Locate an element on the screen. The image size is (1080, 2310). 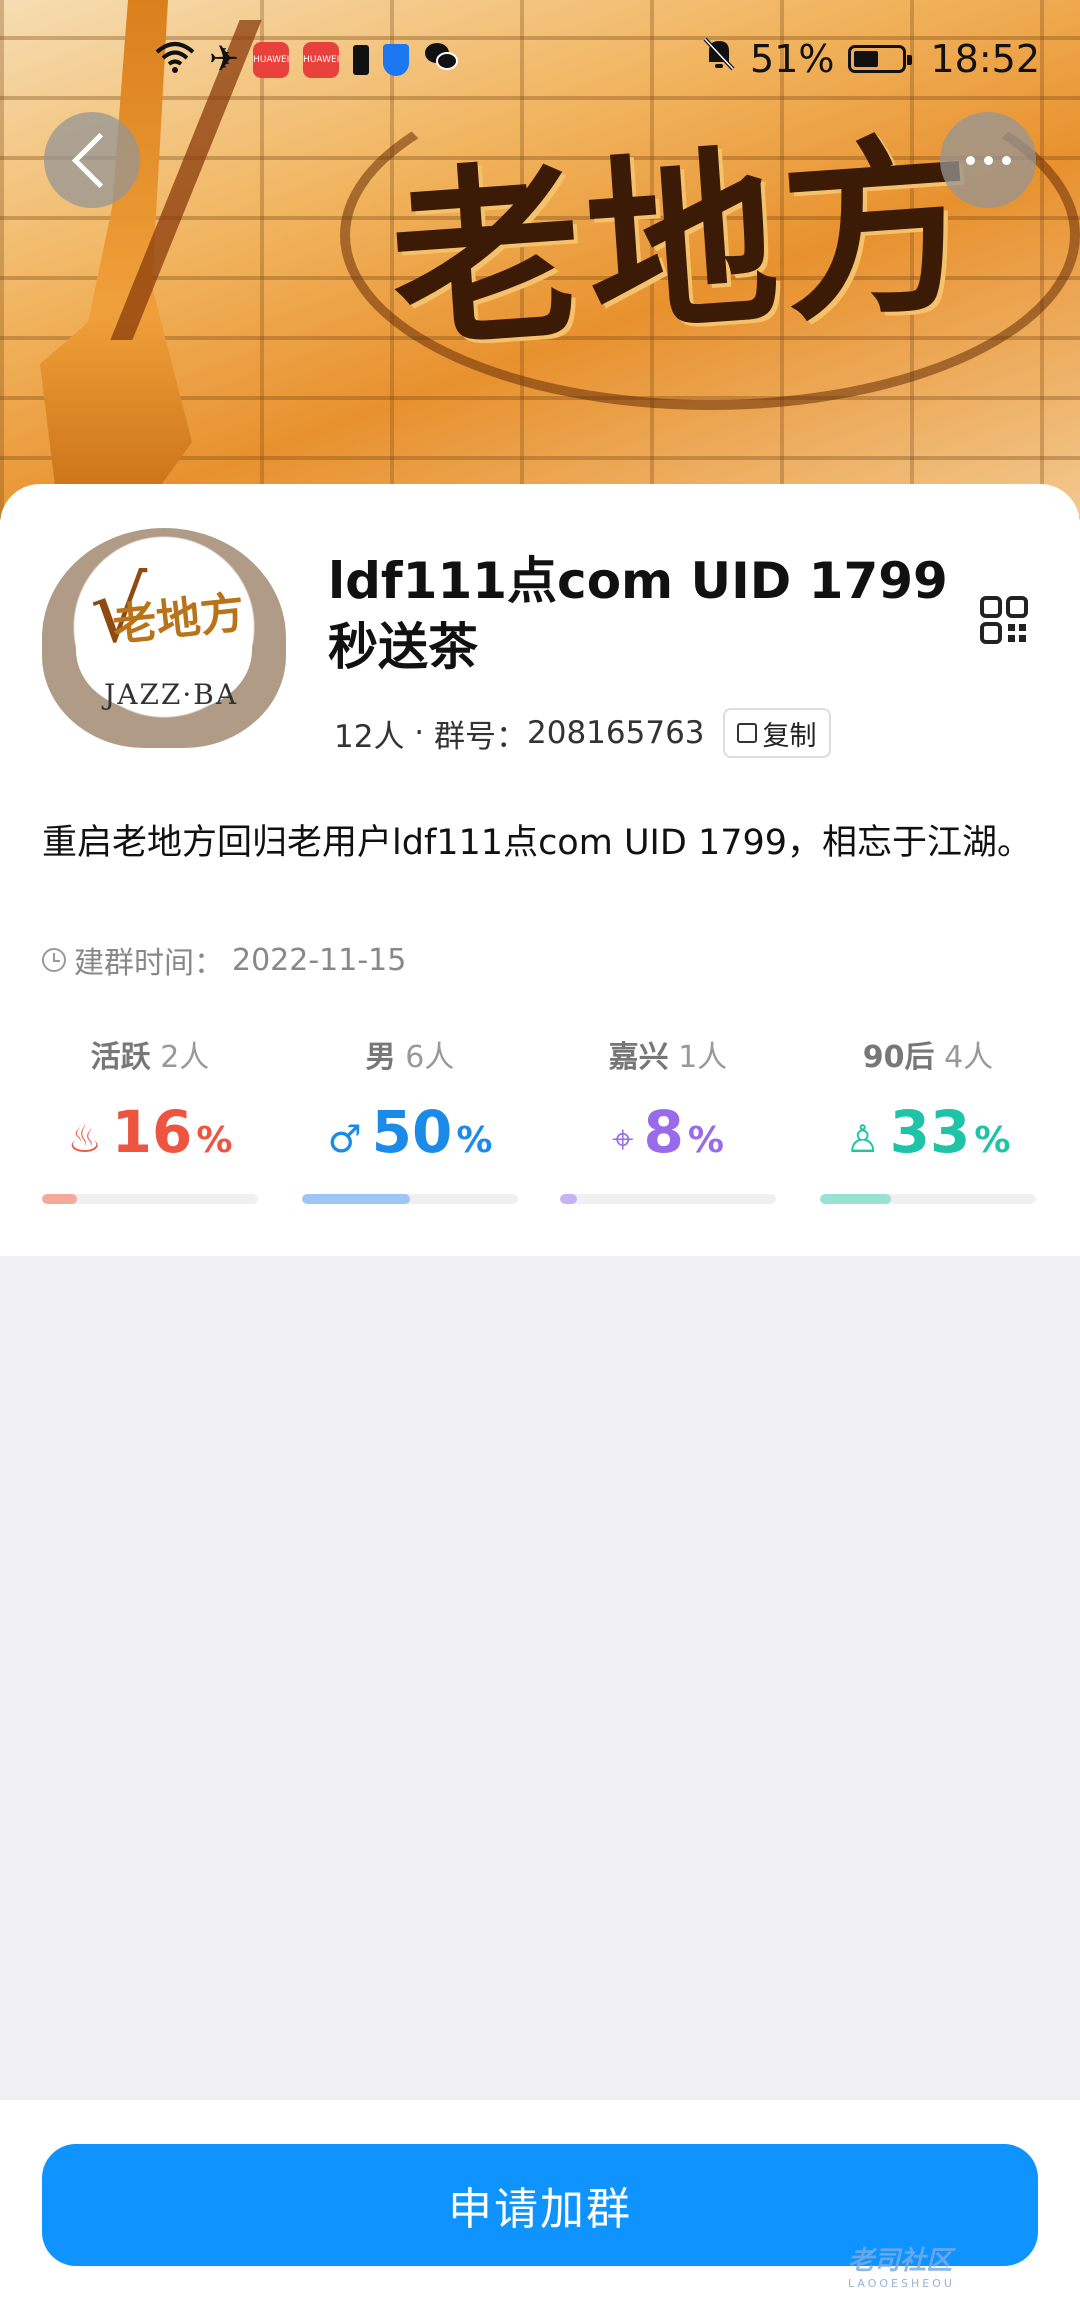
more-options-button is located at coordinates (988, 160).